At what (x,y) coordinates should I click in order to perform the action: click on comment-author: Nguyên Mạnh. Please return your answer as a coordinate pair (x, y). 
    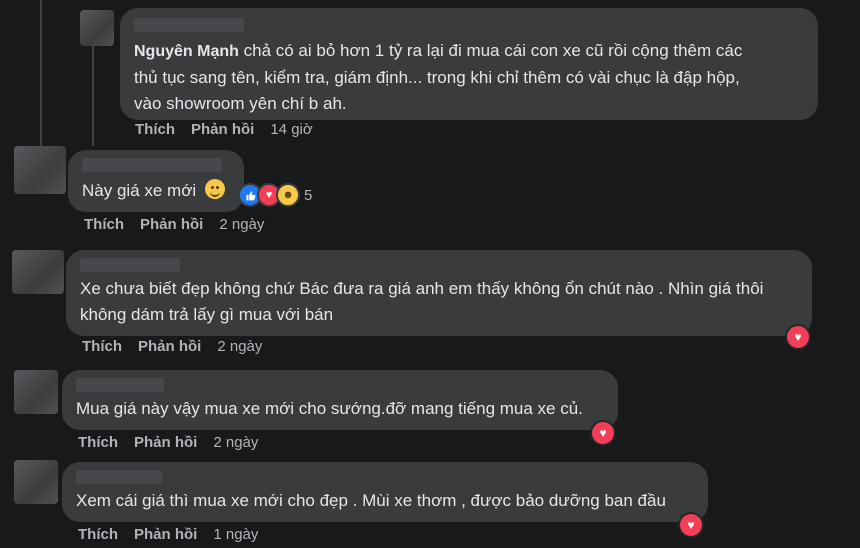
    Looking at the image, I should click on (186, 51).